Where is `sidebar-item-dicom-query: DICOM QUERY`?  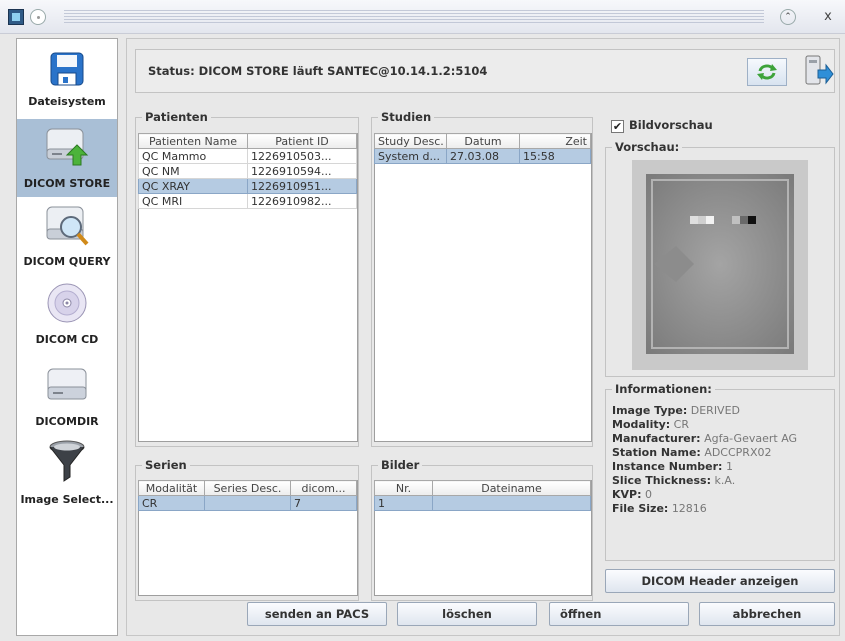 sidebar-item-dicom-query: DICOM QUERY is located at coordinates (67, 237).